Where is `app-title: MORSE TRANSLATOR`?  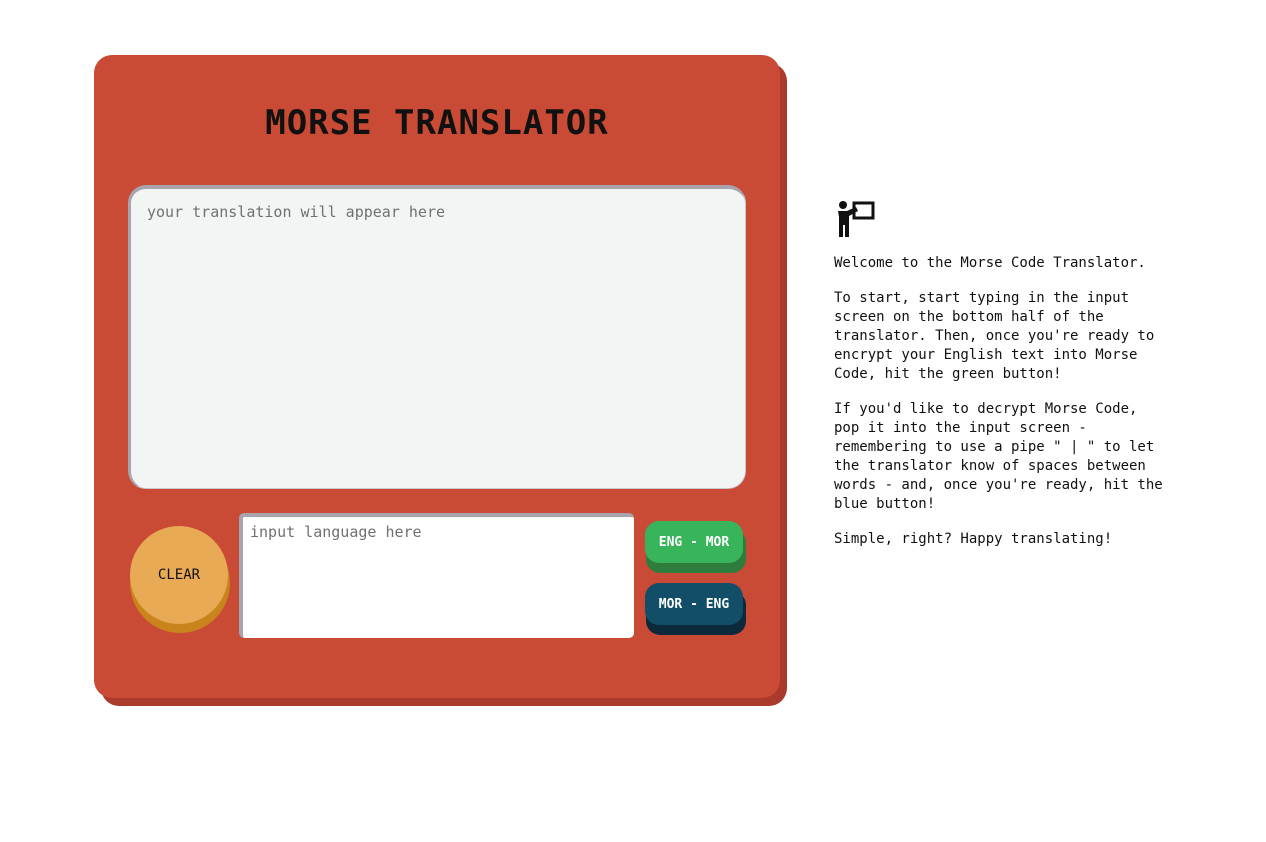 app-title: MORSE TRANSLATOR is located at coordinates (437, 123).